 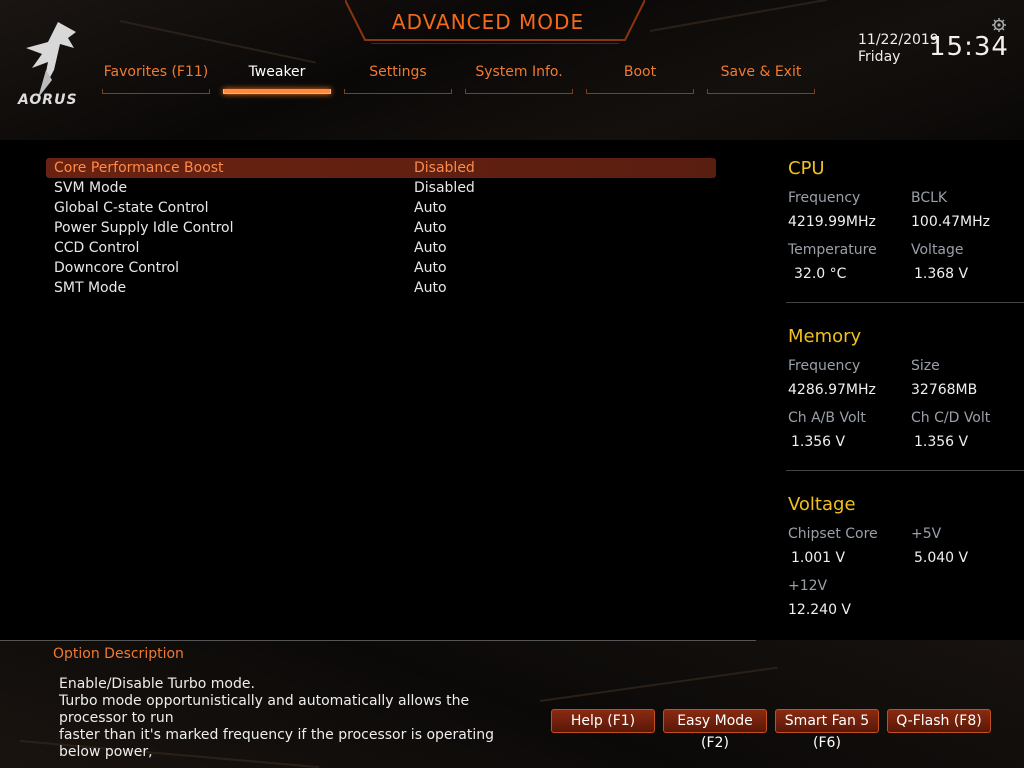 I want to click on tab-label: System Info., so click(x=519, y=72).